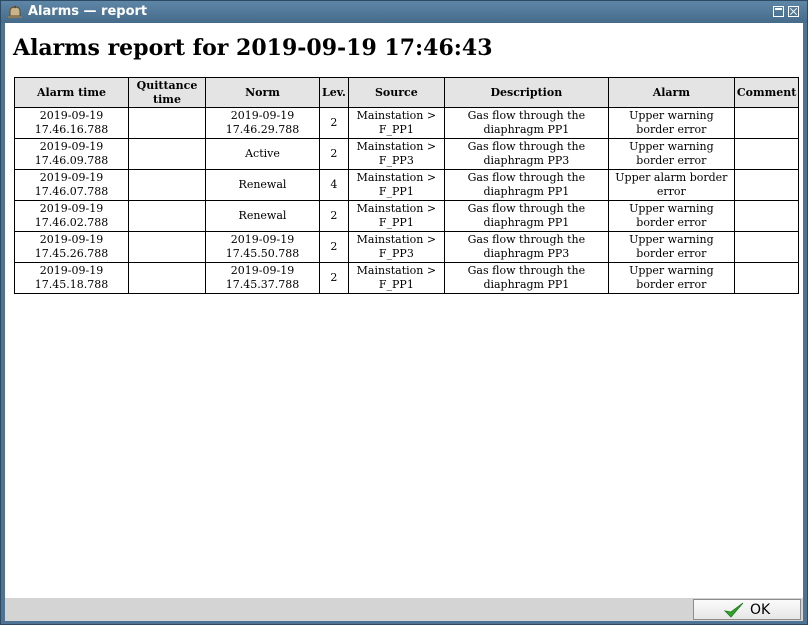  I want to click on table-cell: 2019-09-19 17.46.09.788, so click(71, 154).